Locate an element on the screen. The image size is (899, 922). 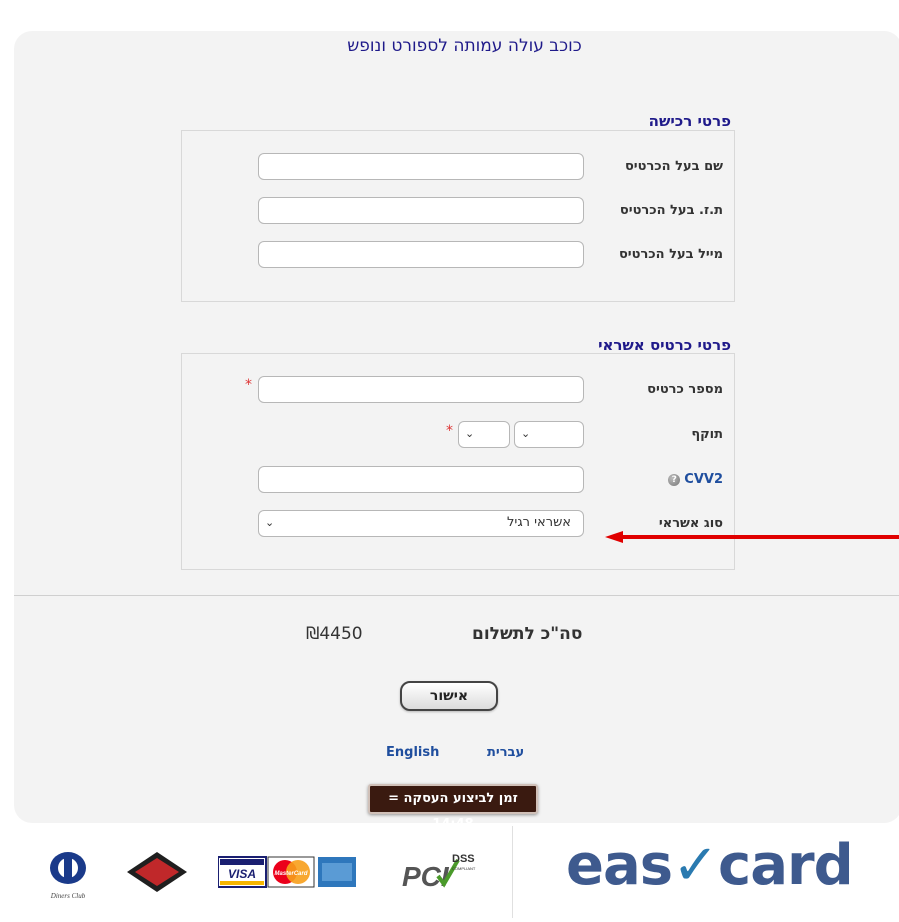
card-section-title: פרטי כרטיס אשראי is located at coordinates (664, 345).